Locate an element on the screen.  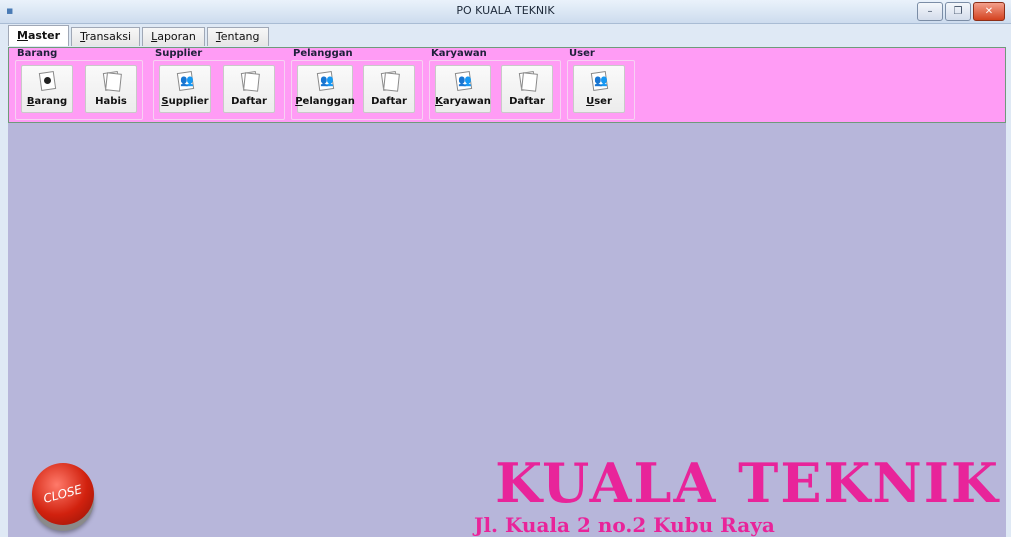
supplier-button: 👥 Supplier is located at coordinates (185, 89).